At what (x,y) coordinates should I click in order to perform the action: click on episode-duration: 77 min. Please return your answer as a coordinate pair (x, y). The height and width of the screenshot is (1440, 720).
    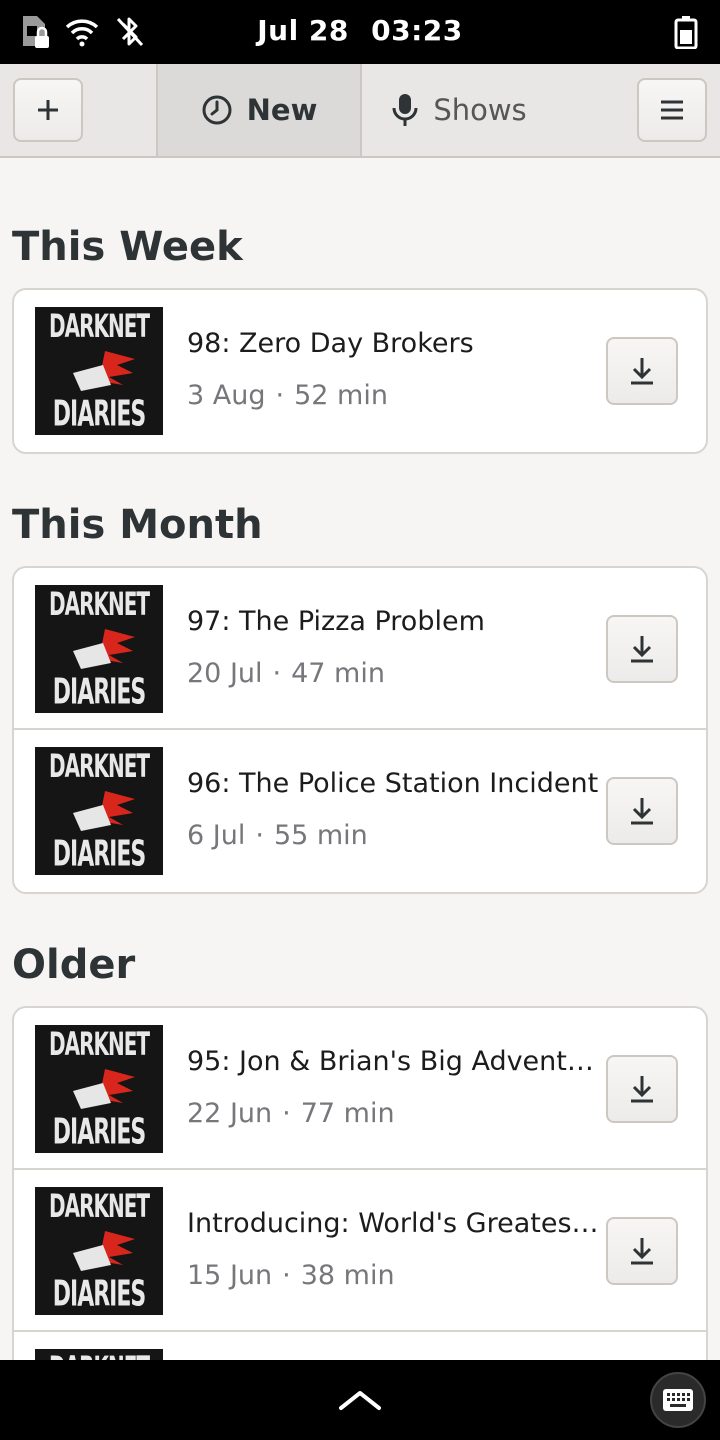
    Looking at the image, I should click on (347, 1113).